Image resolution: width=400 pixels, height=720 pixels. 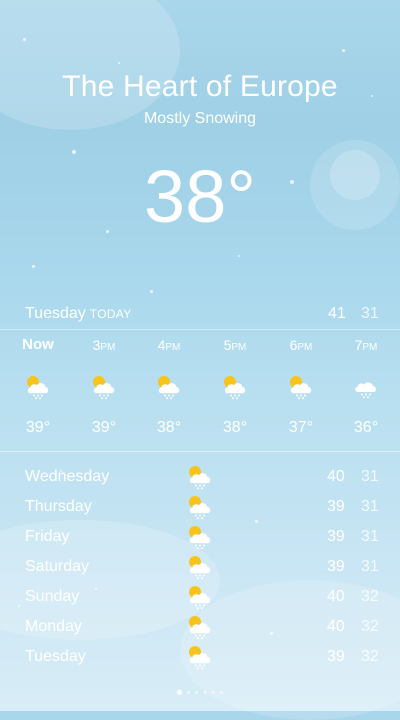 I want to click on location-header: The Heart of Europe Mostly Snowing, so click(x=200, y=99).